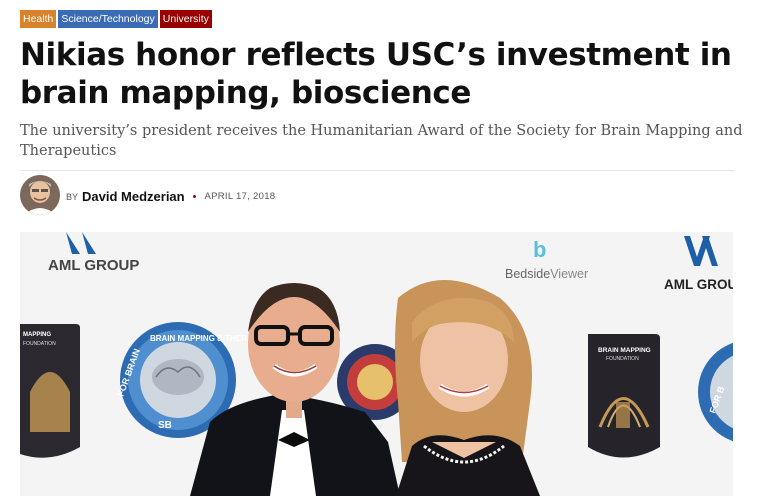 The width and height of the screenshot is (768, 496). Describe the element at coordinates (38, 19) in the screenshot. I see `tag-health: Health` at that location.